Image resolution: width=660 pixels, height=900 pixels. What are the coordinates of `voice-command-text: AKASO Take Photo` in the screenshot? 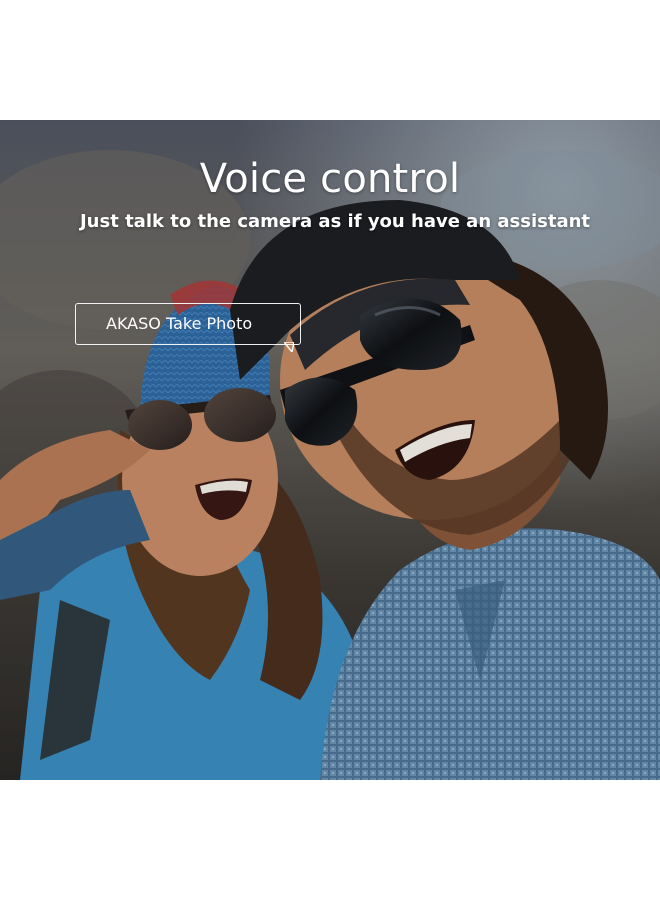 It's located at (179, 323).